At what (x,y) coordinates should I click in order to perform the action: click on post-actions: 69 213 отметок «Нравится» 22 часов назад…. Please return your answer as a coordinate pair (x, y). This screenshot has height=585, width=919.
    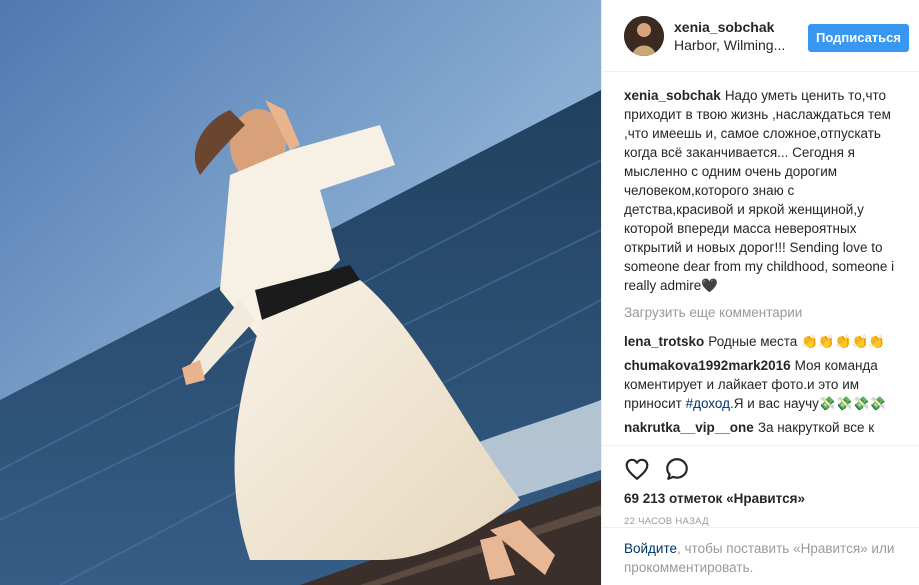
    Looking at the image, I should click on (760, 515).